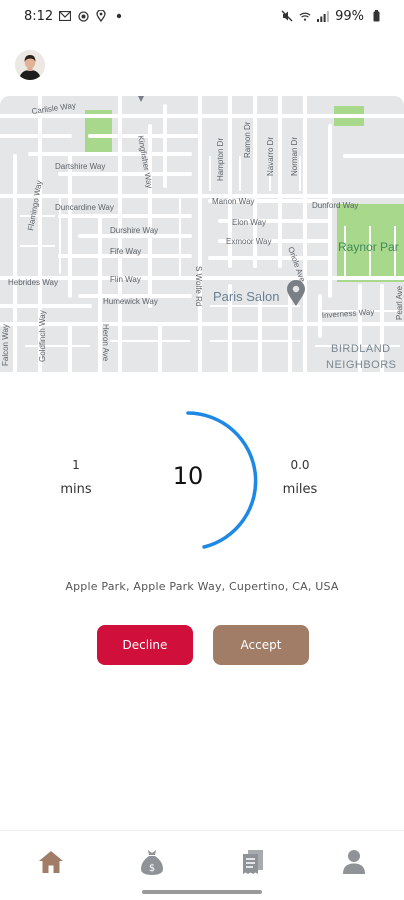 The width and height of the screenshot is (404, 900). I want to click on svg-text: Hampton Dr, so click(220, 159).